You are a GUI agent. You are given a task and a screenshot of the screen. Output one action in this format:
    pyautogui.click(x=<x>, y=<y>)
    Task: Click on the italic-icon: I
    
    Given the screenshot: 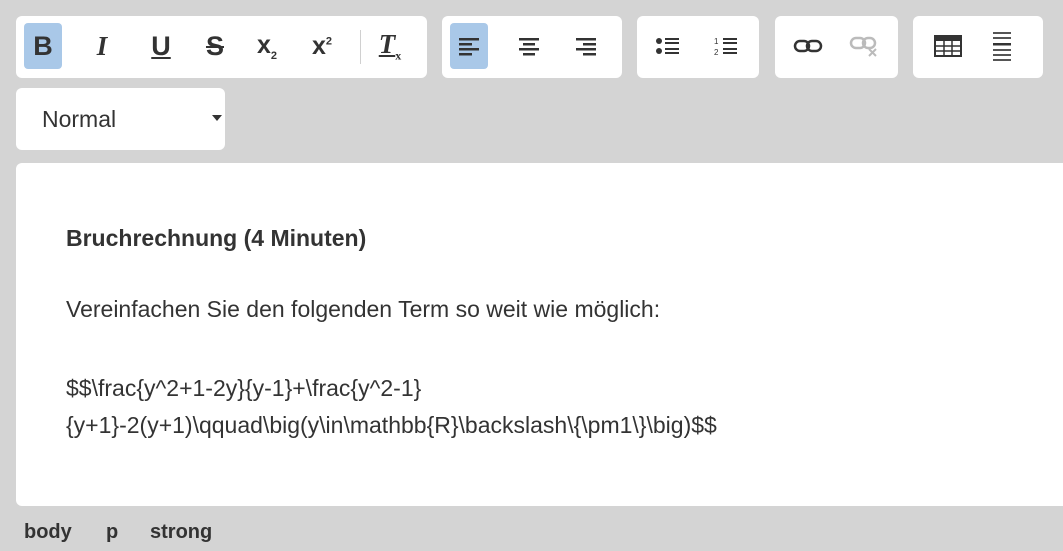 What is the action you would take?
    pyautogui.click(x=102, y=45)
    